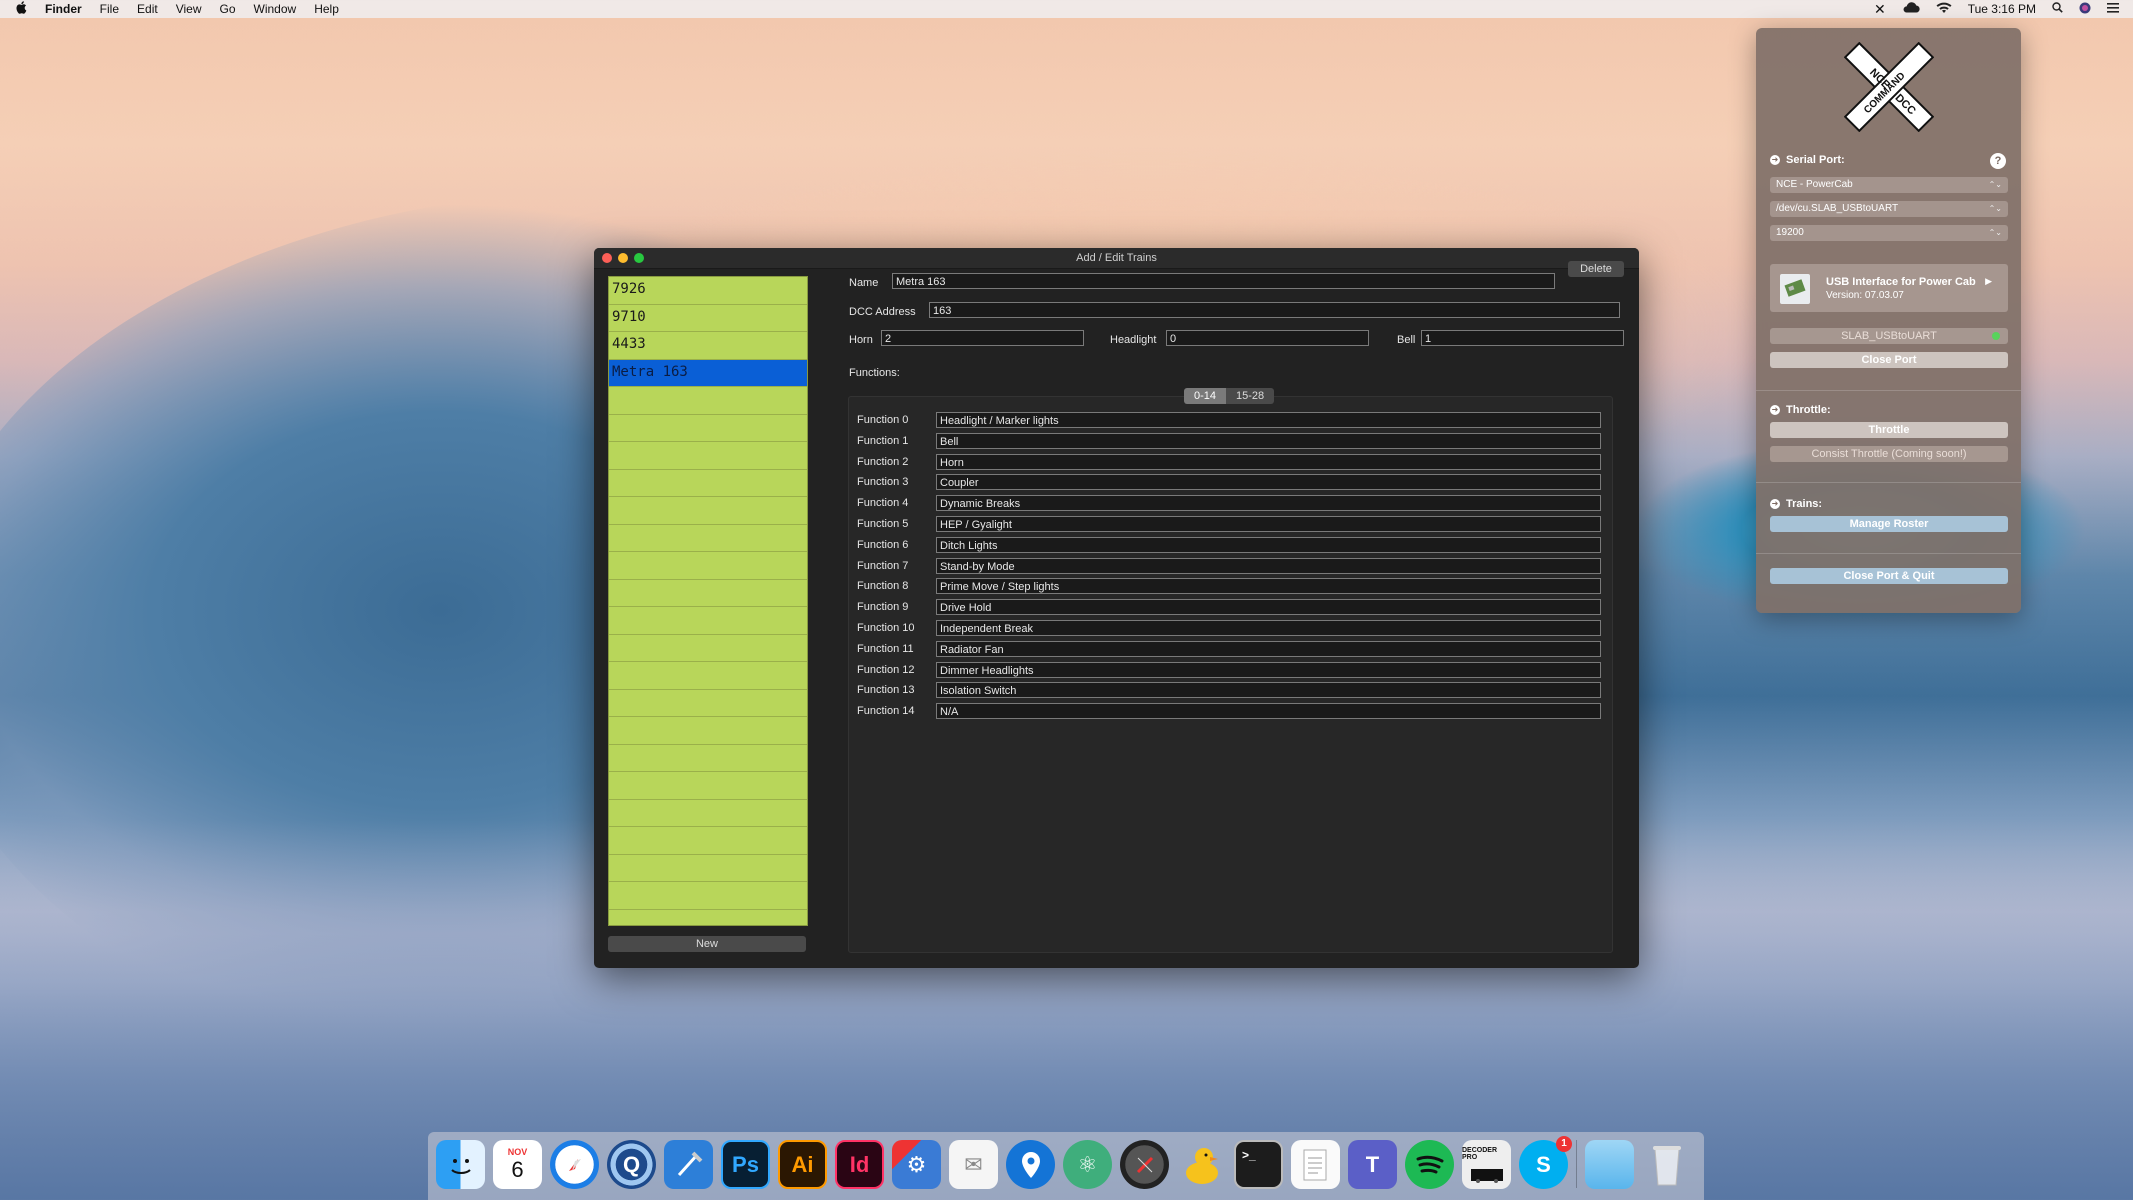 The image size is (2133, 1200). Describe the element at coordinates (1268, 669) in the screenshot. I see `function-input: Dimmer Headlights` at that location.